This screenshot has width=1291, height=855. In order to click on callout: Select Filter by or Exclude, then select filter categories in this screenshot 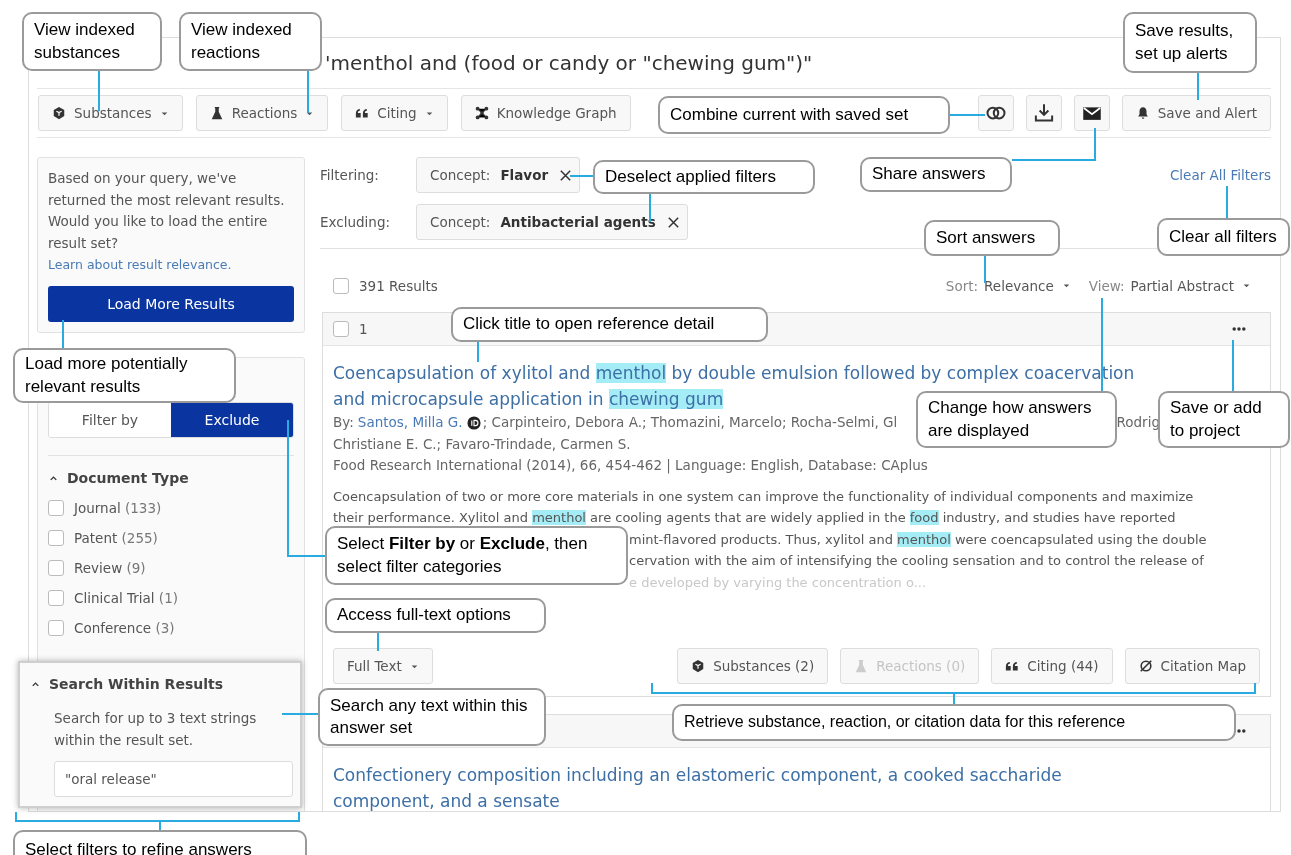, I will do `click(476, 555)`.